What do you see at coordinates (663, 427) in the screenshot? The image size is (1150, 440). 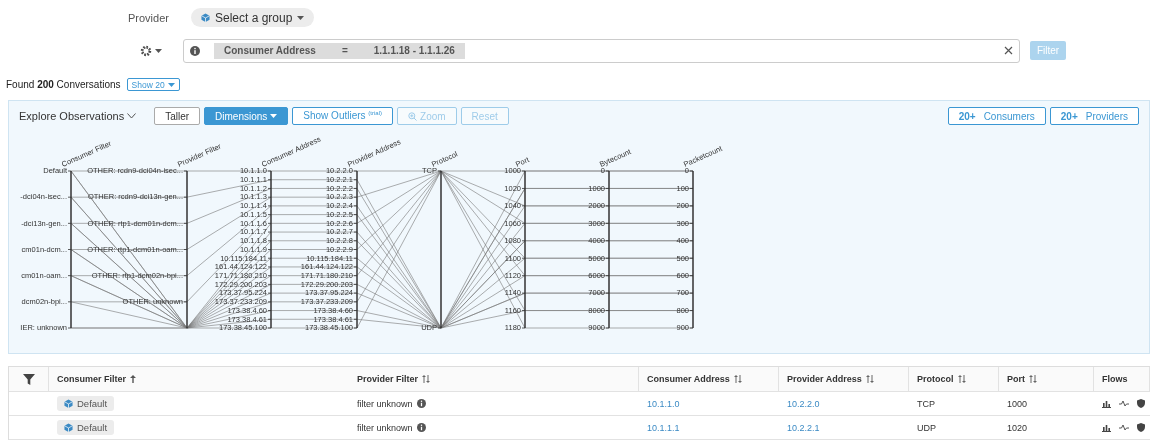 I see `address-link: 10.1.1.1` at bounding box center [663, 427].